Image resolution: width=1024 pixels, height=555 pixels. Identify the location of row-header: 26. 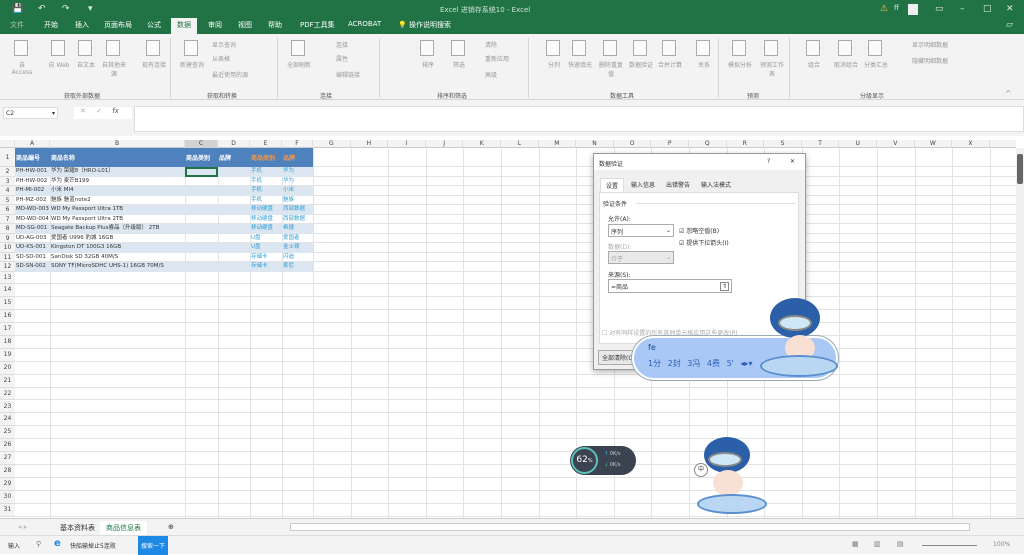
(7, 446).